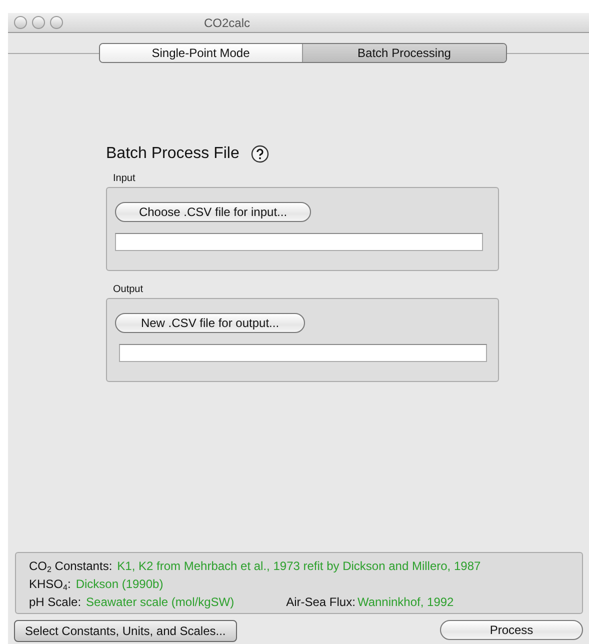 Image resolution: width=589 pixels, height=644 pixels. Describe the element at coordinates (50, 584) in the screenshot. I see `setting-label: KHSO$_{4}$:` at that location.